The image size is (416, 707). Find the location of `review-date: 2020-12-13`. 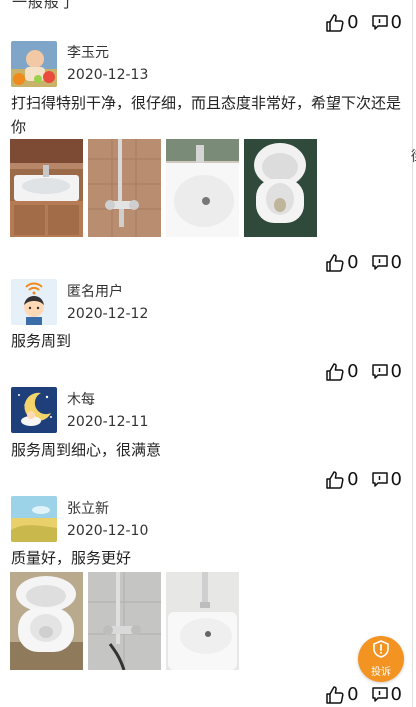

review-date: 2020-12-13 is located at coordinates (108, 75).